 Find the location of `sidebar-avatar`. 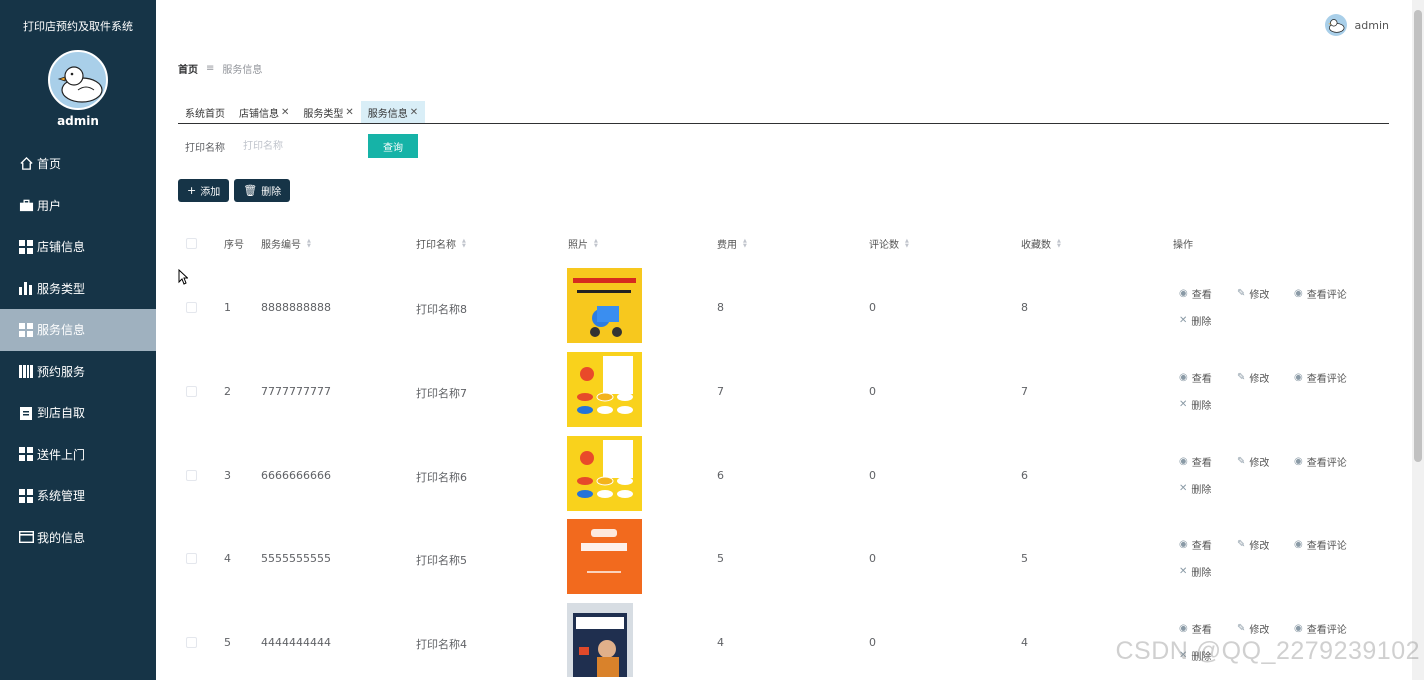

sidebar-avatar is located at coordinates (78, 80).